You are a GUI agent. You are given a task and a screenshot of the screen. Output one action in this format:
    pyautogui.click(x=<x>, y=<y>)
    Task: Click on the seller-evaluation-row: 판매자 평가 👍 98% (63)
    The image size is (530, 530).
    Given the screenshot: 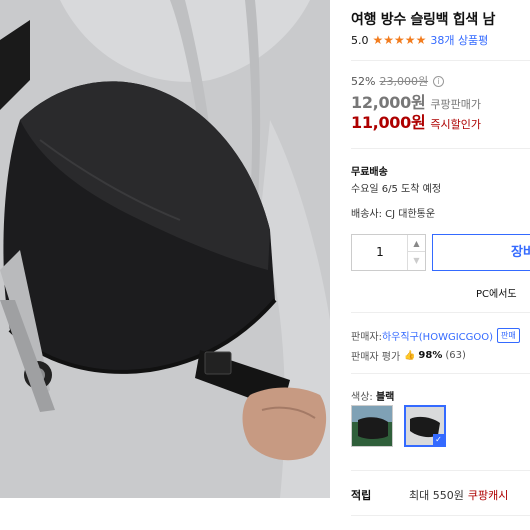 What is the action you would take?
    pyautogui.click(x=408, y=355)
    